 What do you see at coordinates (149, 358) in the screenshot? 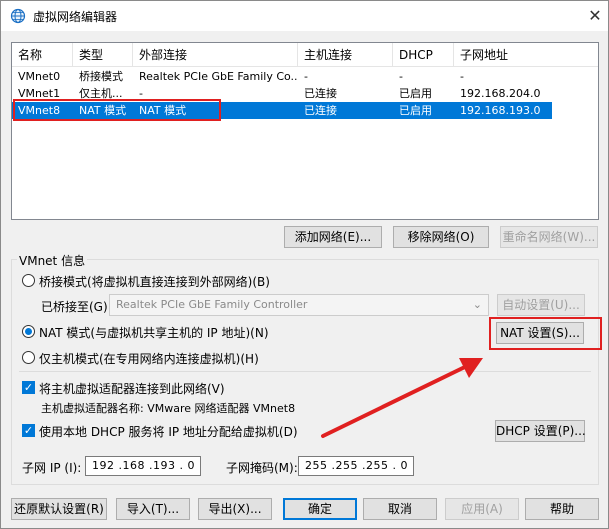
I see `hostonly-mode-label: 仅主机模式(在专用网络内连接虚拟机)(H)` at bounding box center [149, 358].